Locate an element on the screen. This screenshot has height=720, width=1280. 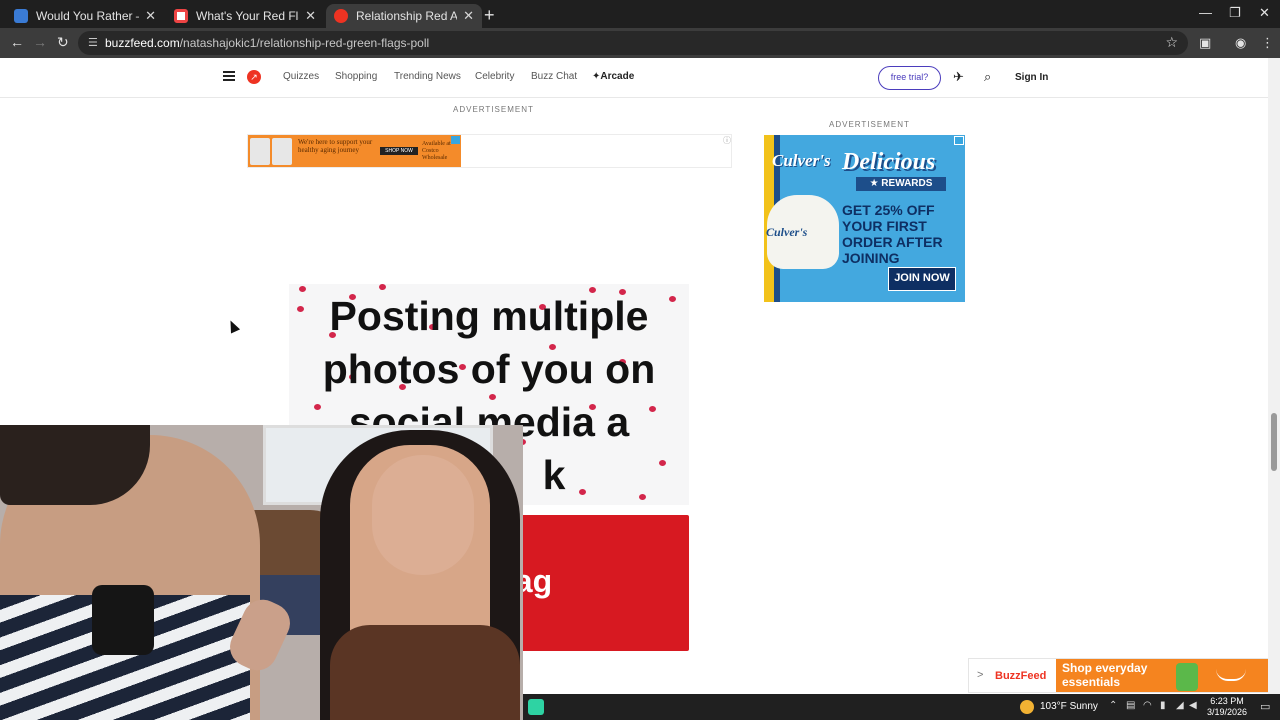
tab-label: Would You Rather — Play the Q is located at coordinates (87, 16).